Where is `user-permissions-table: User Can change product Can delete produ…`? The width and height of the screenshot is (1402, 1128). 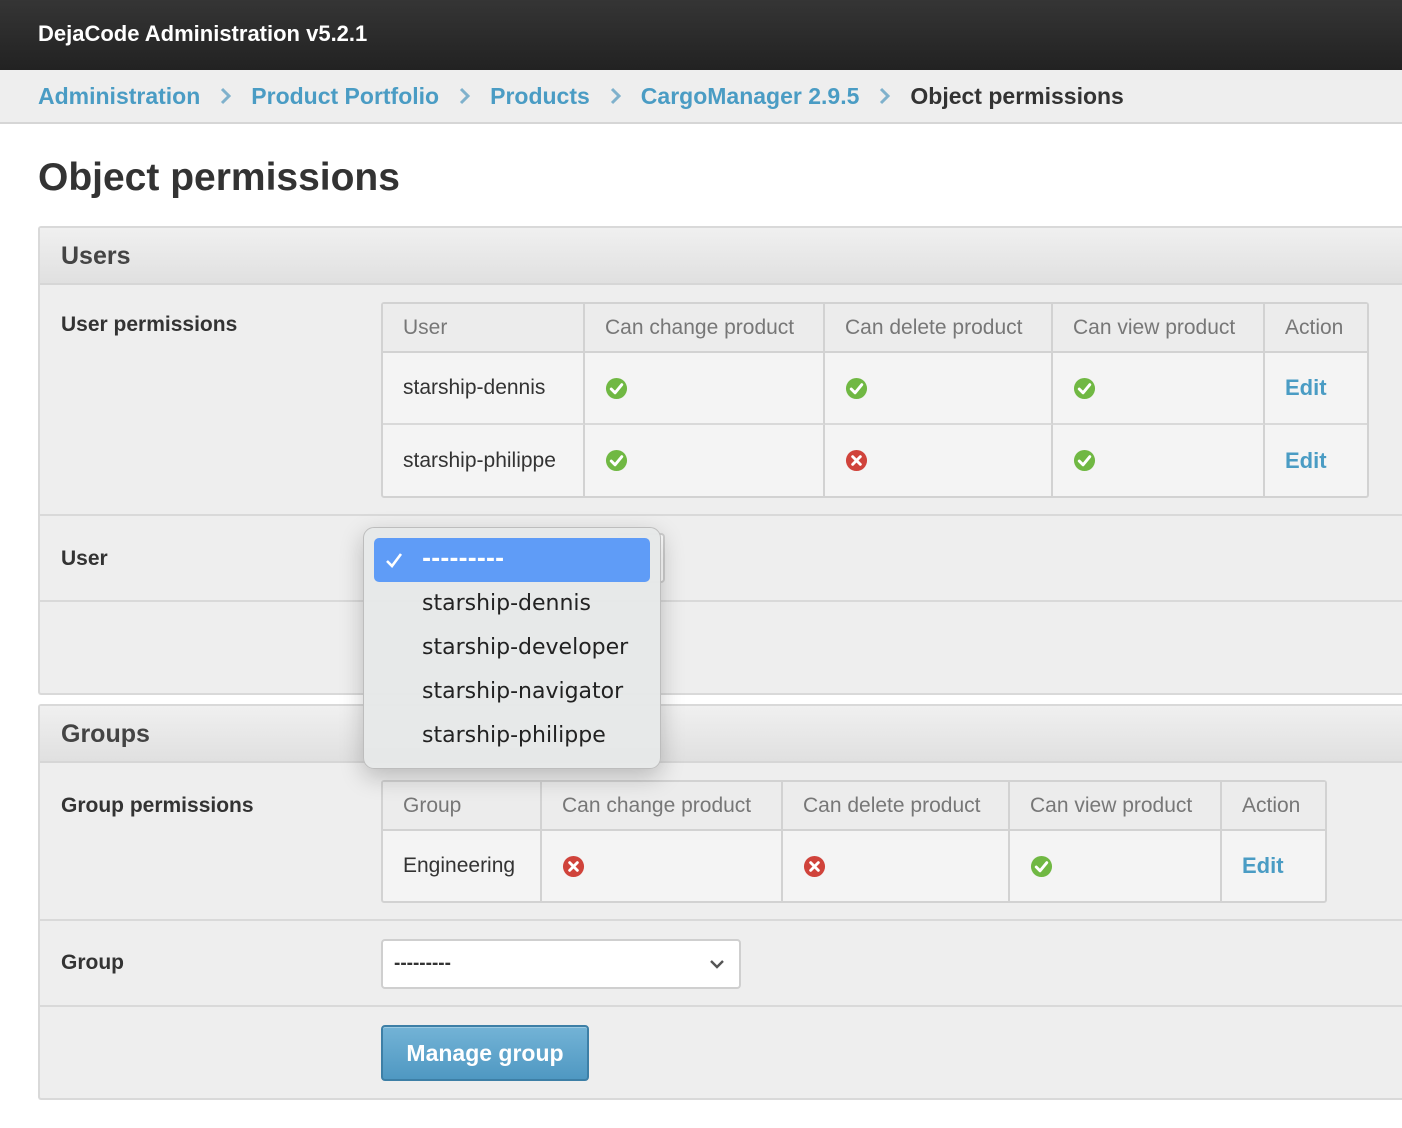 user-permissions-table: User Can change product Can delete produ… is located at coordinates (875, 400).